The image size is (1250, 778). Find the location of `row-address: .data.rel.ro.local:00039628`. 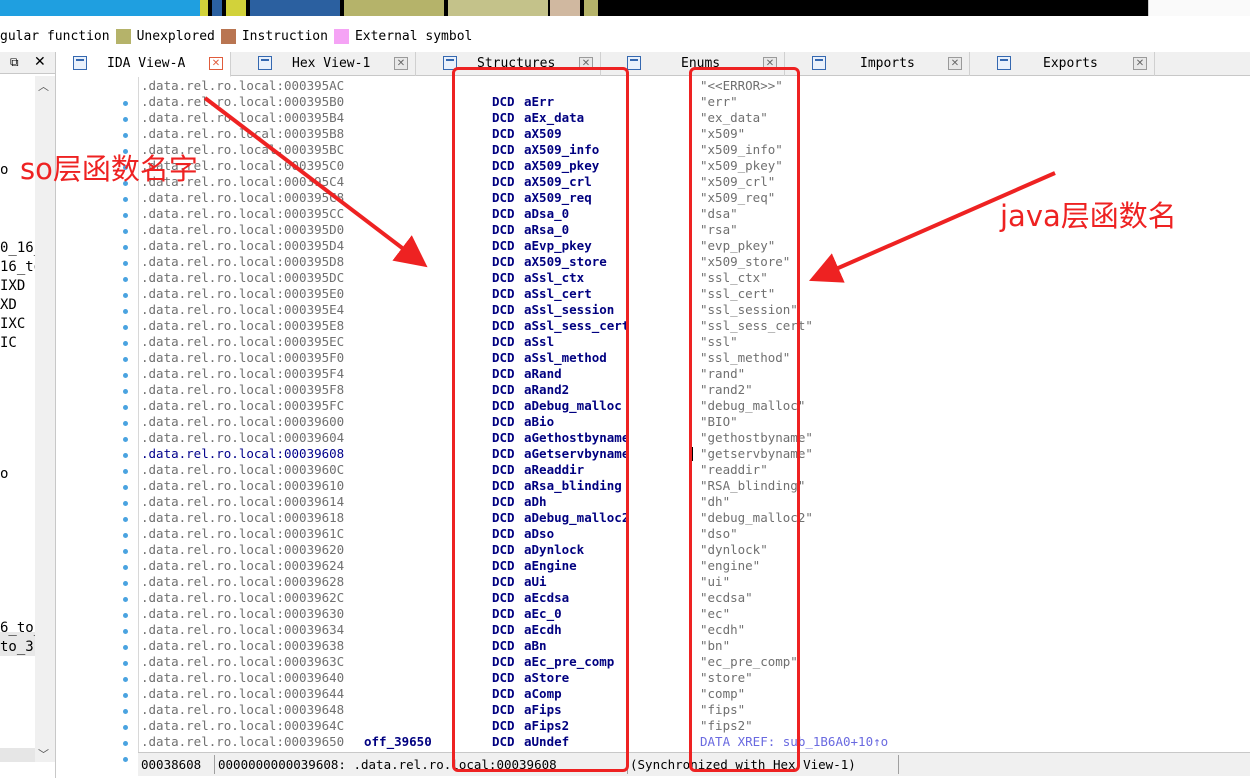

row-address: .data.rel.ro.local:00039628 is located at coordinates (242, 582).